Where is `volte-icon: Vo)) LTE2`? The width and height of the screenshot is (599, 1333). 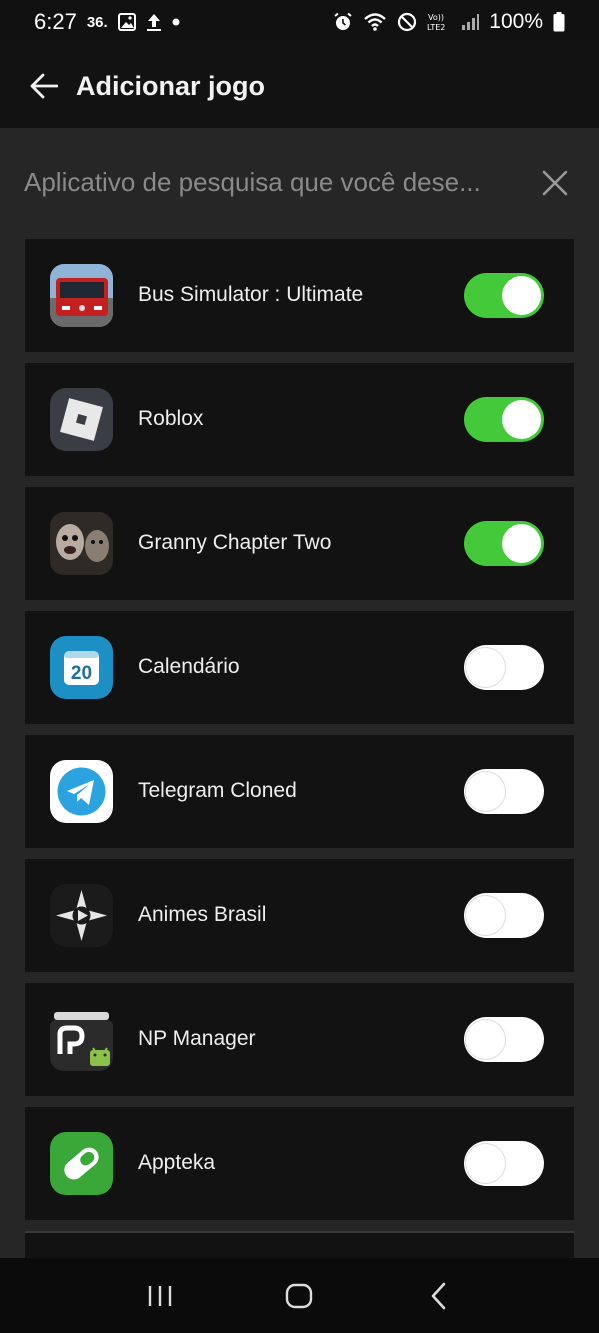 volte-icon: Vo)) LTE2 is located at coordinates (439, 22).